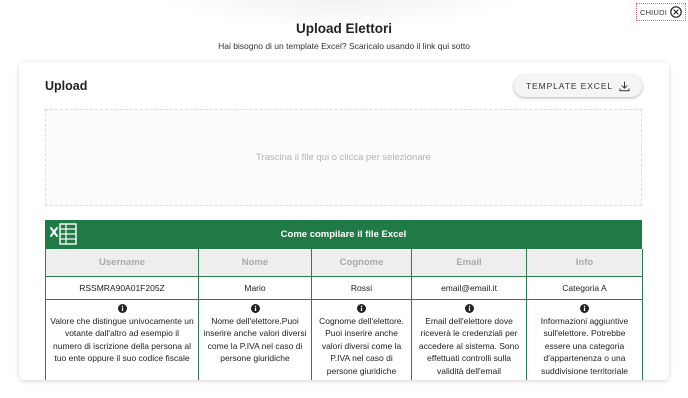 The image size is (688, 398). I want to click on excel-guide-header: Come compilare il file Excel, so click(343, 234).